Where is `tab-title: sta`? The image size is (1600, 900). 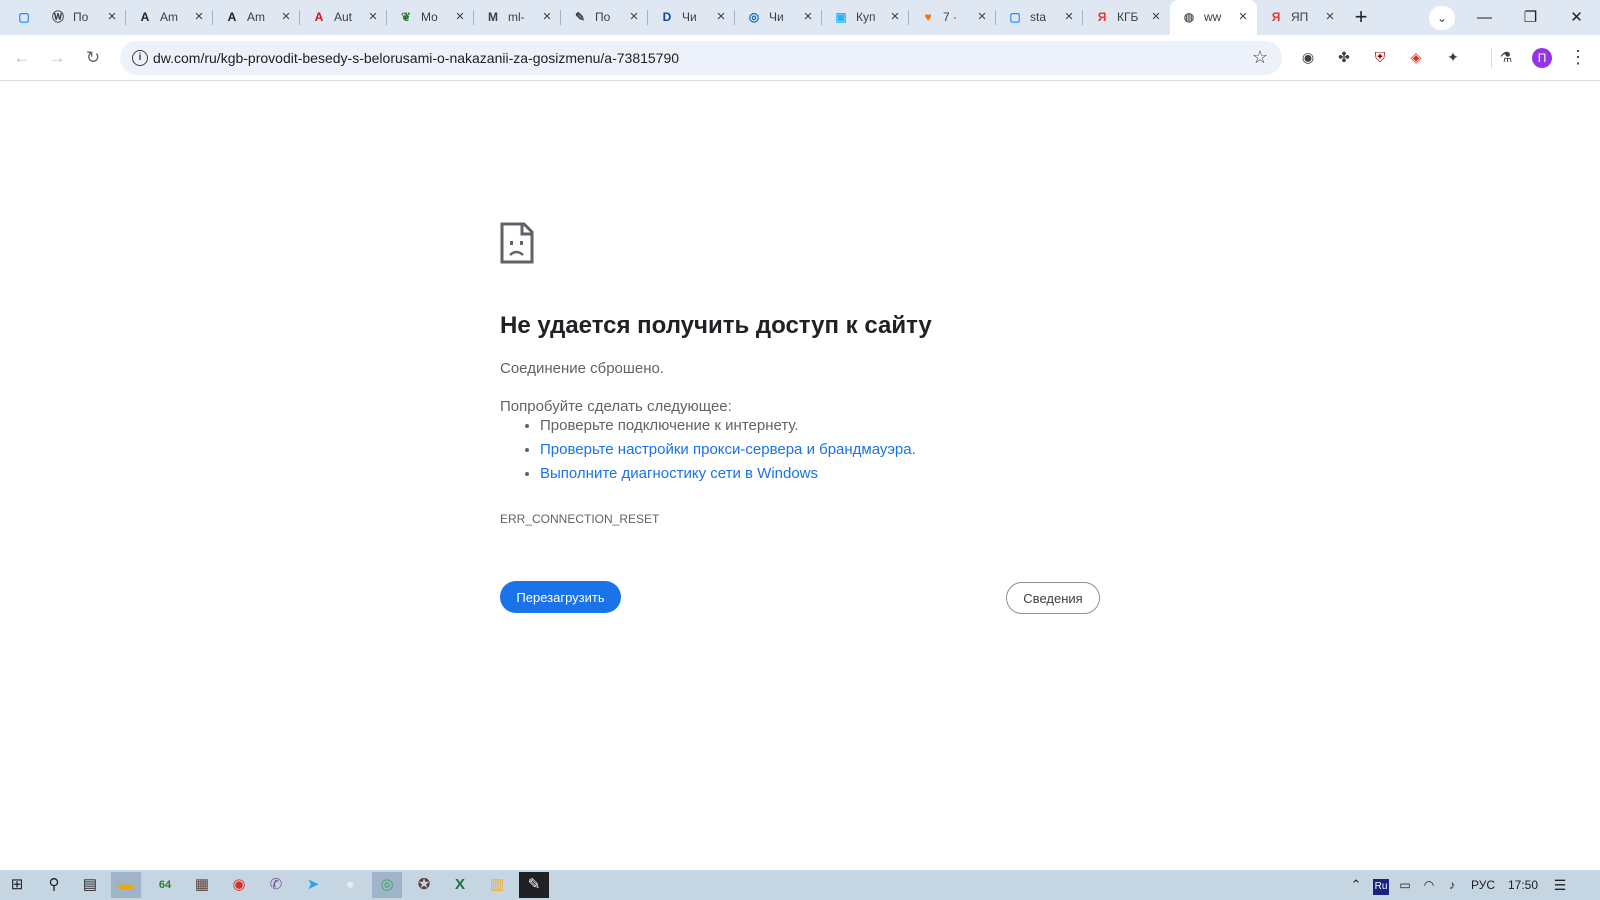 tab-title: sta is located at coordinates (1038, 17).